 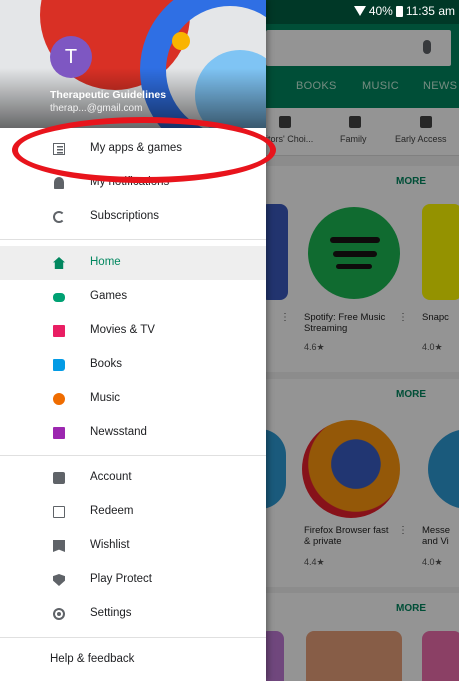 I want to click on shield-icon, so click(x=59, y=580).